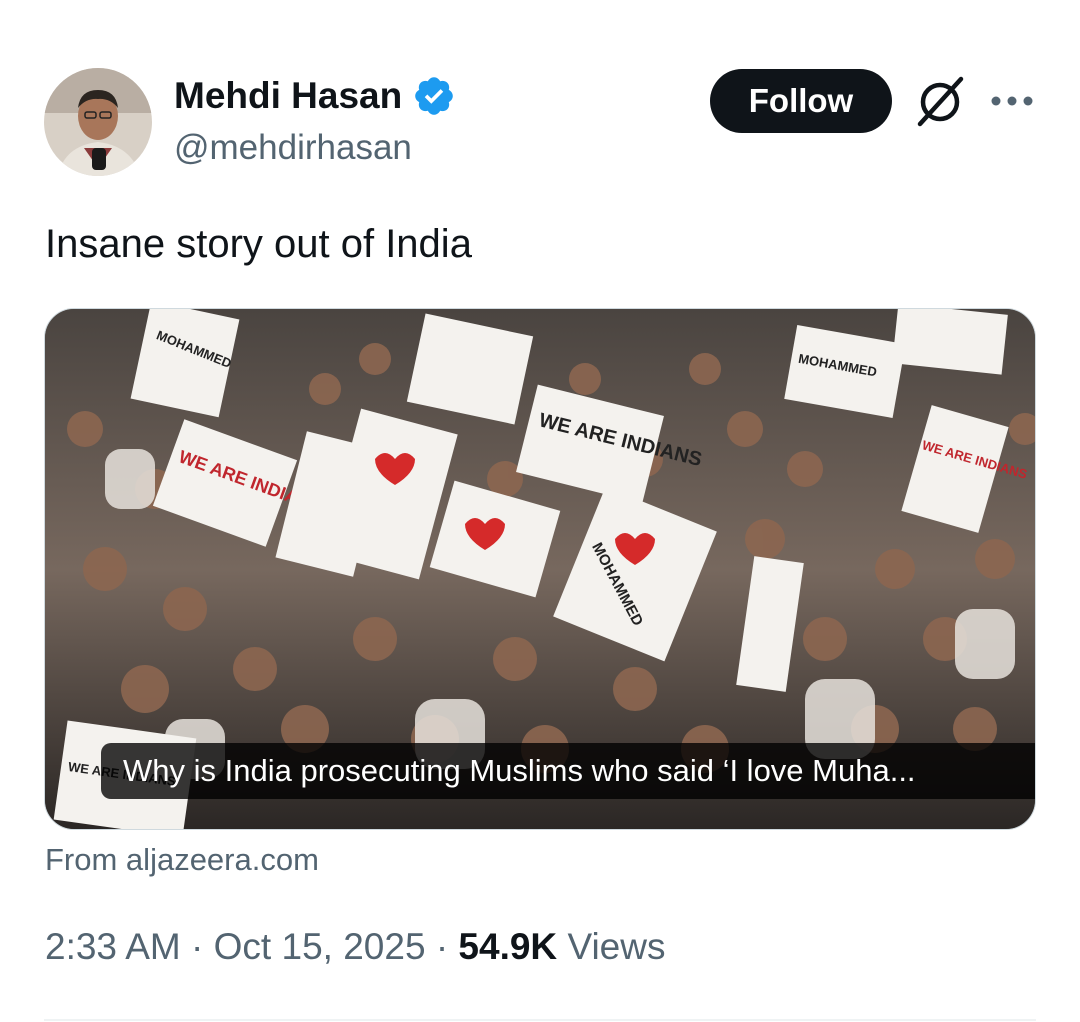 The width and height of the screenshot is (1080, 1022). What do you see at coordinates (507, 946) in the screenshot?
I see `views-count: 54.9K` at bounding box center [507, 946].